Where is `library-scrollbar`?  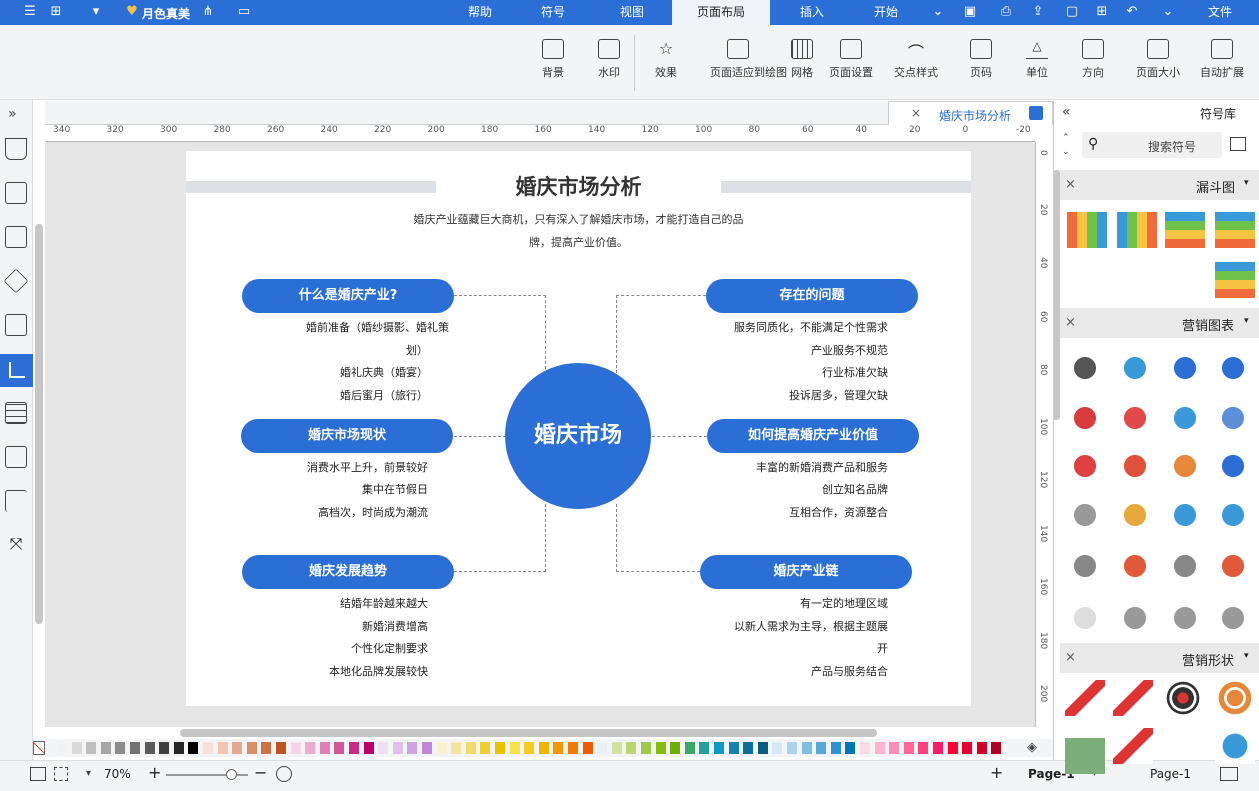
library-scrollbar is located at coordinates (1056, 295).